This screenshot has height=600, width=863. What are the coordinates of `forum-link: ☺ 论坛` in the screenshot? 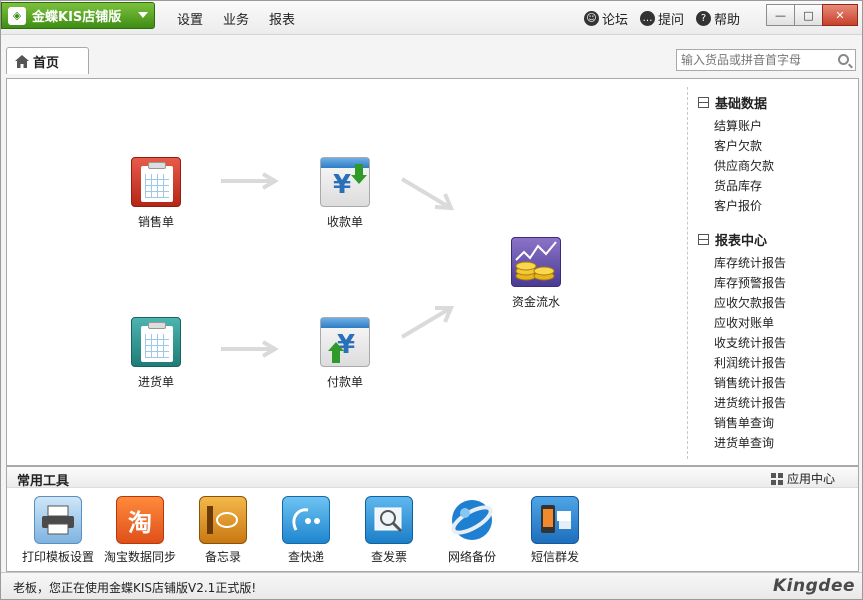 It's located at (606, 18).